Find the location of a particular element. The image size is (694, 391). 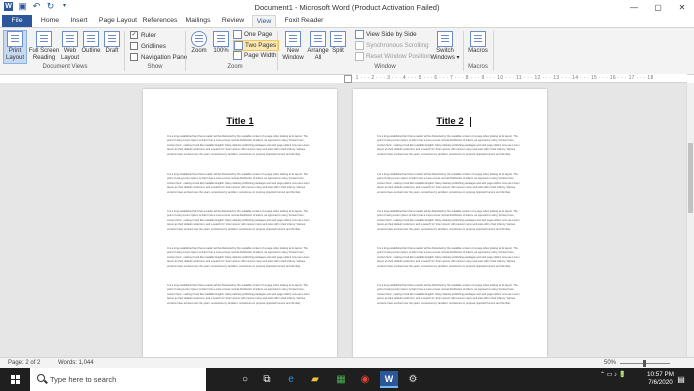

minimize-button: — is located at coordinates (634, 7).